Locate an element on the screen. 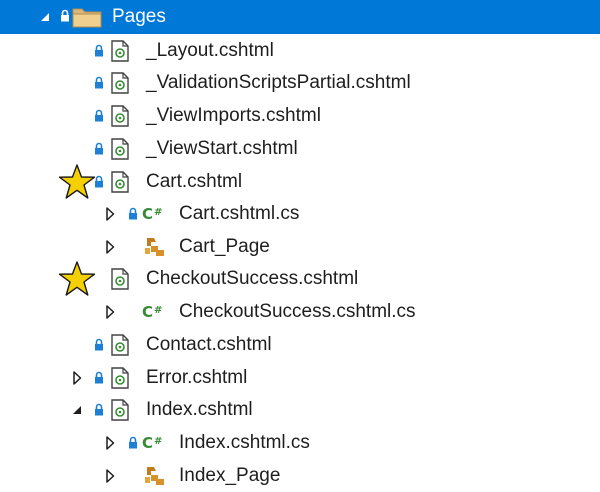 Image resolution: width=600 pixels, height=492 pixels. tree-node-cart: Cart.cshtml is located at coordinates (300, 181).